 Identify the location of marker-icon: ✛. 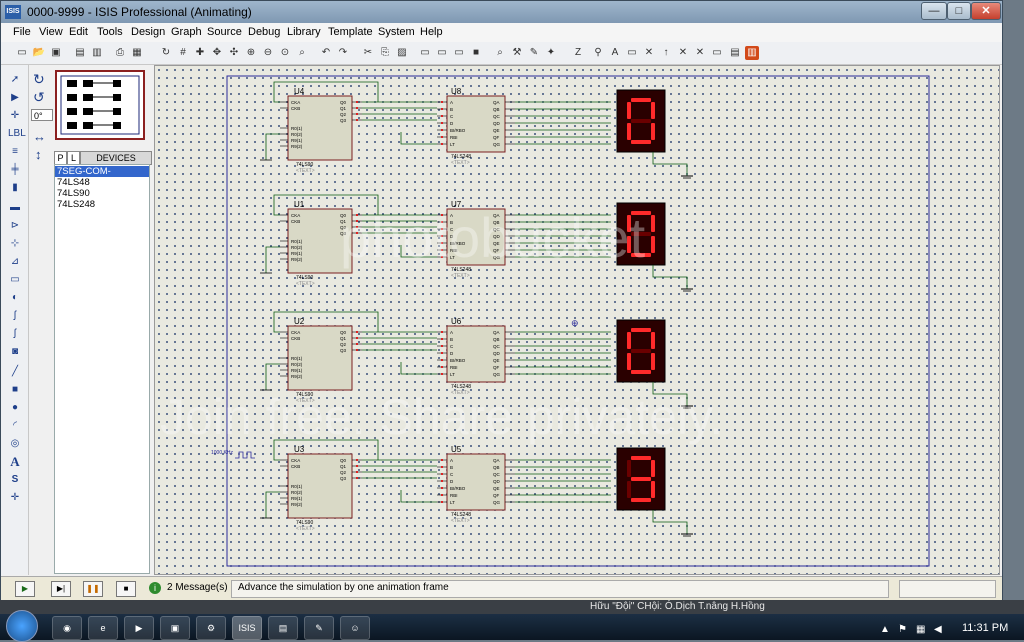
(15, 498).